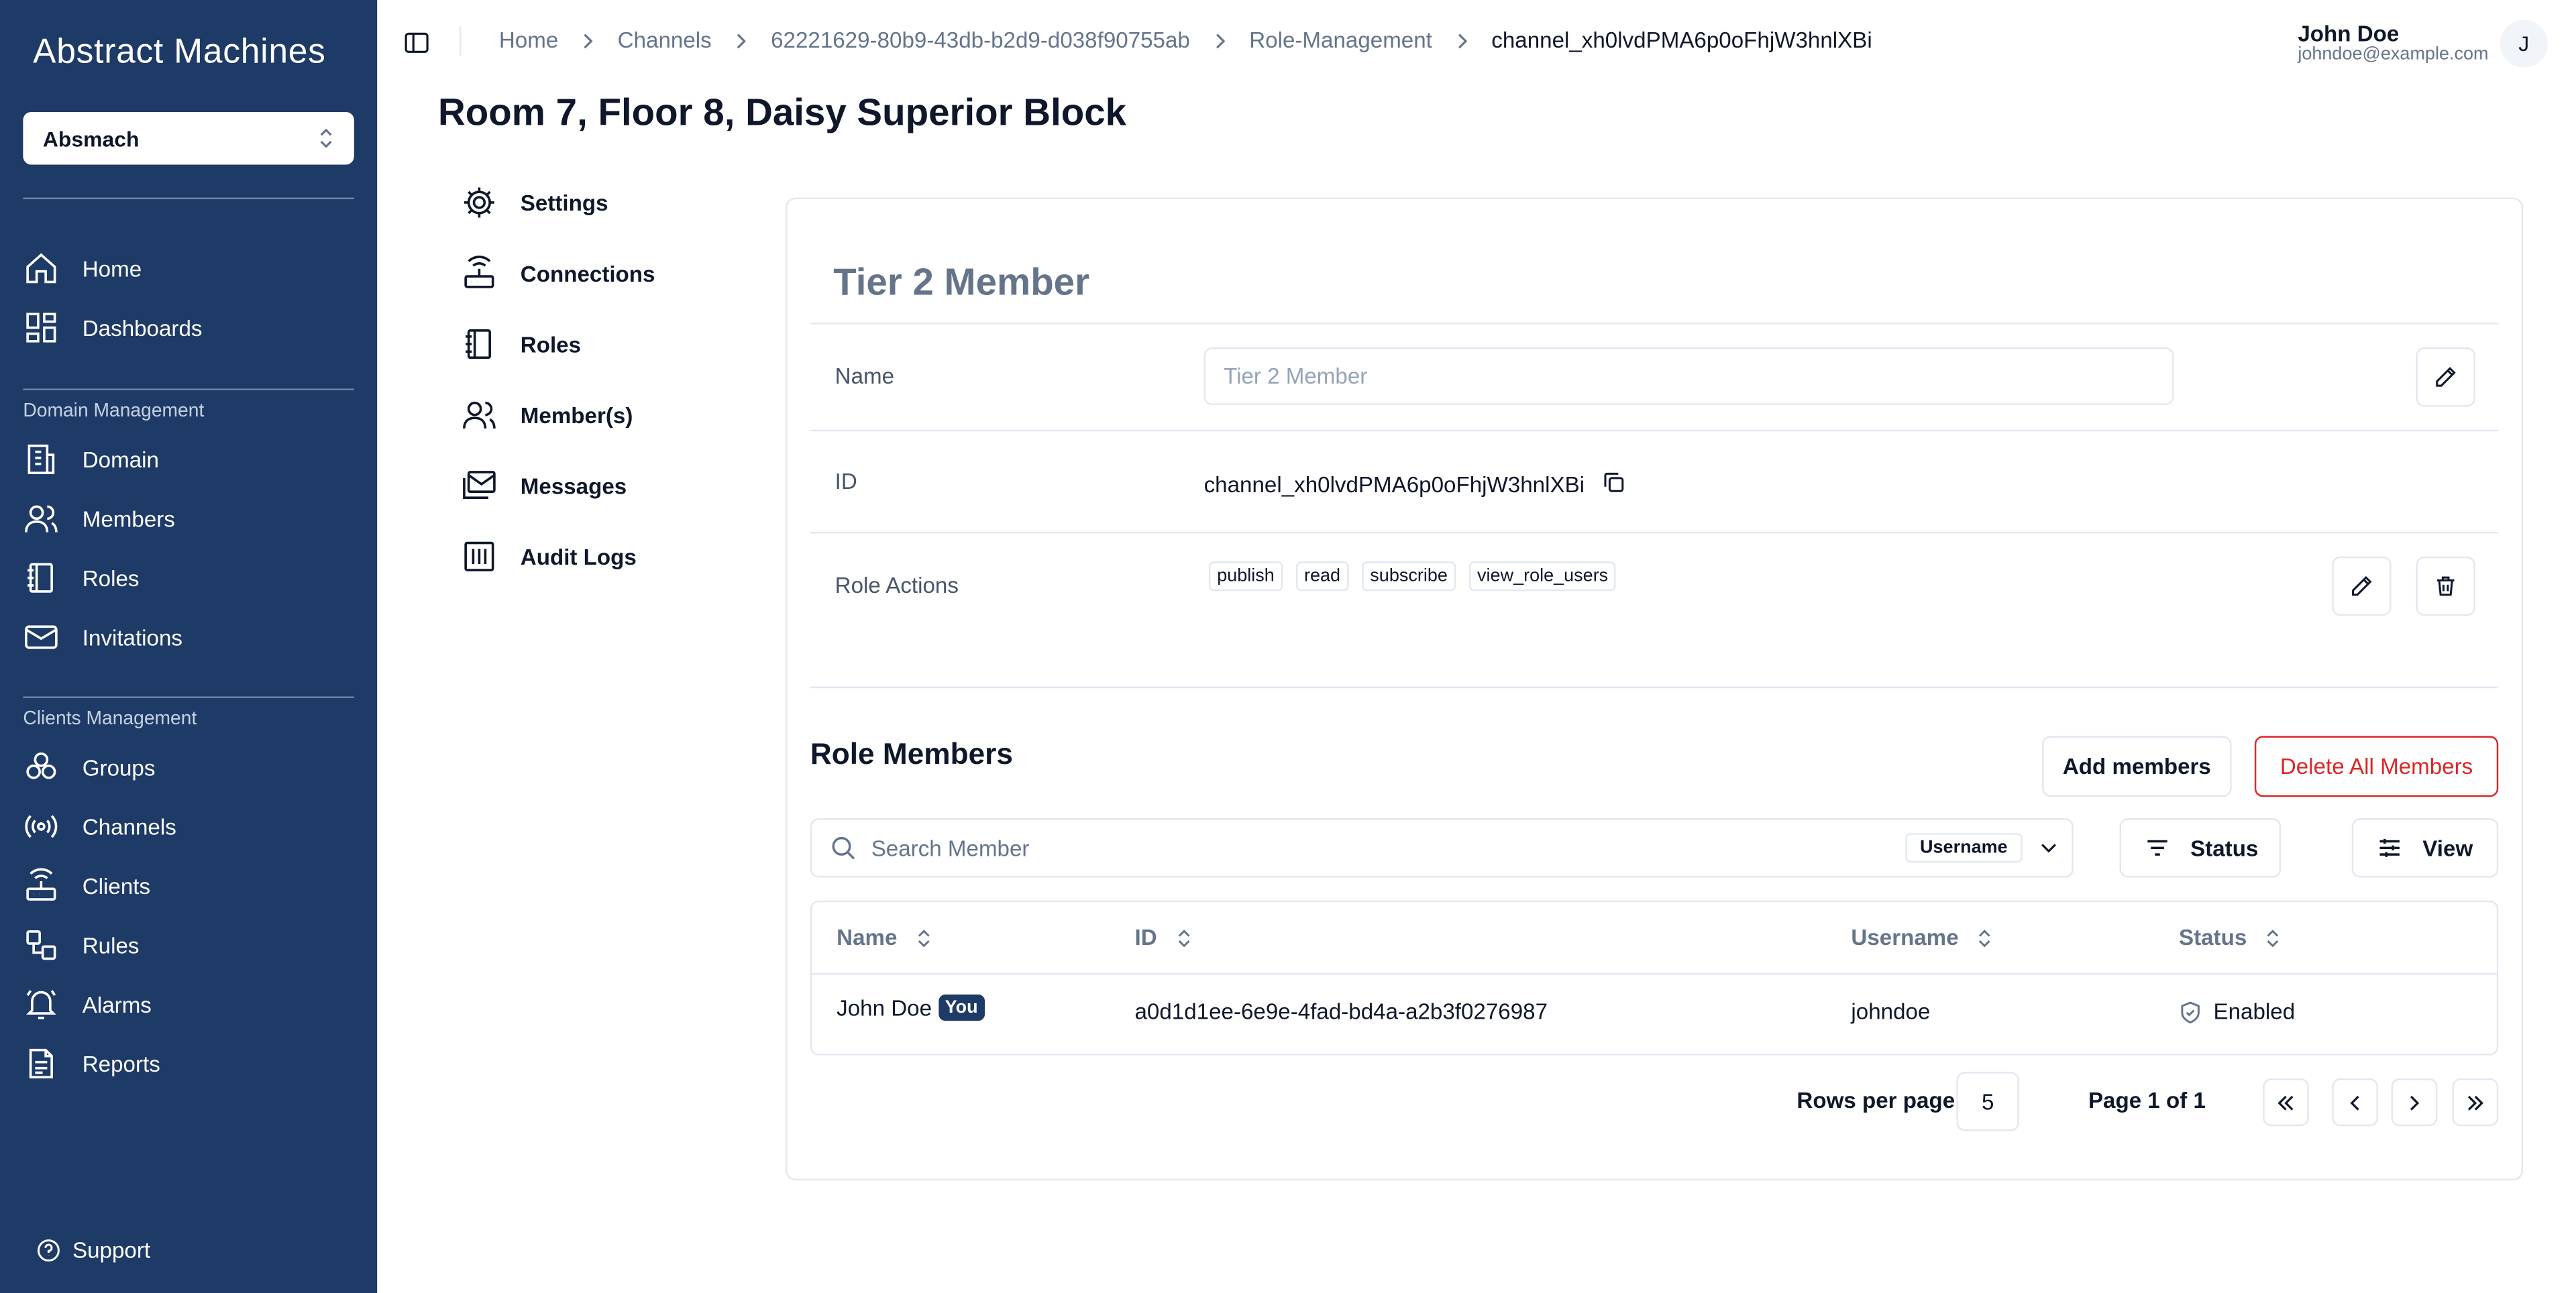 This screenshot has width=2576, height=1293. Describe the element at coordinates (188, 637) in the screenshot. I see `sidebar-item-invitations: Invitations` at that location.